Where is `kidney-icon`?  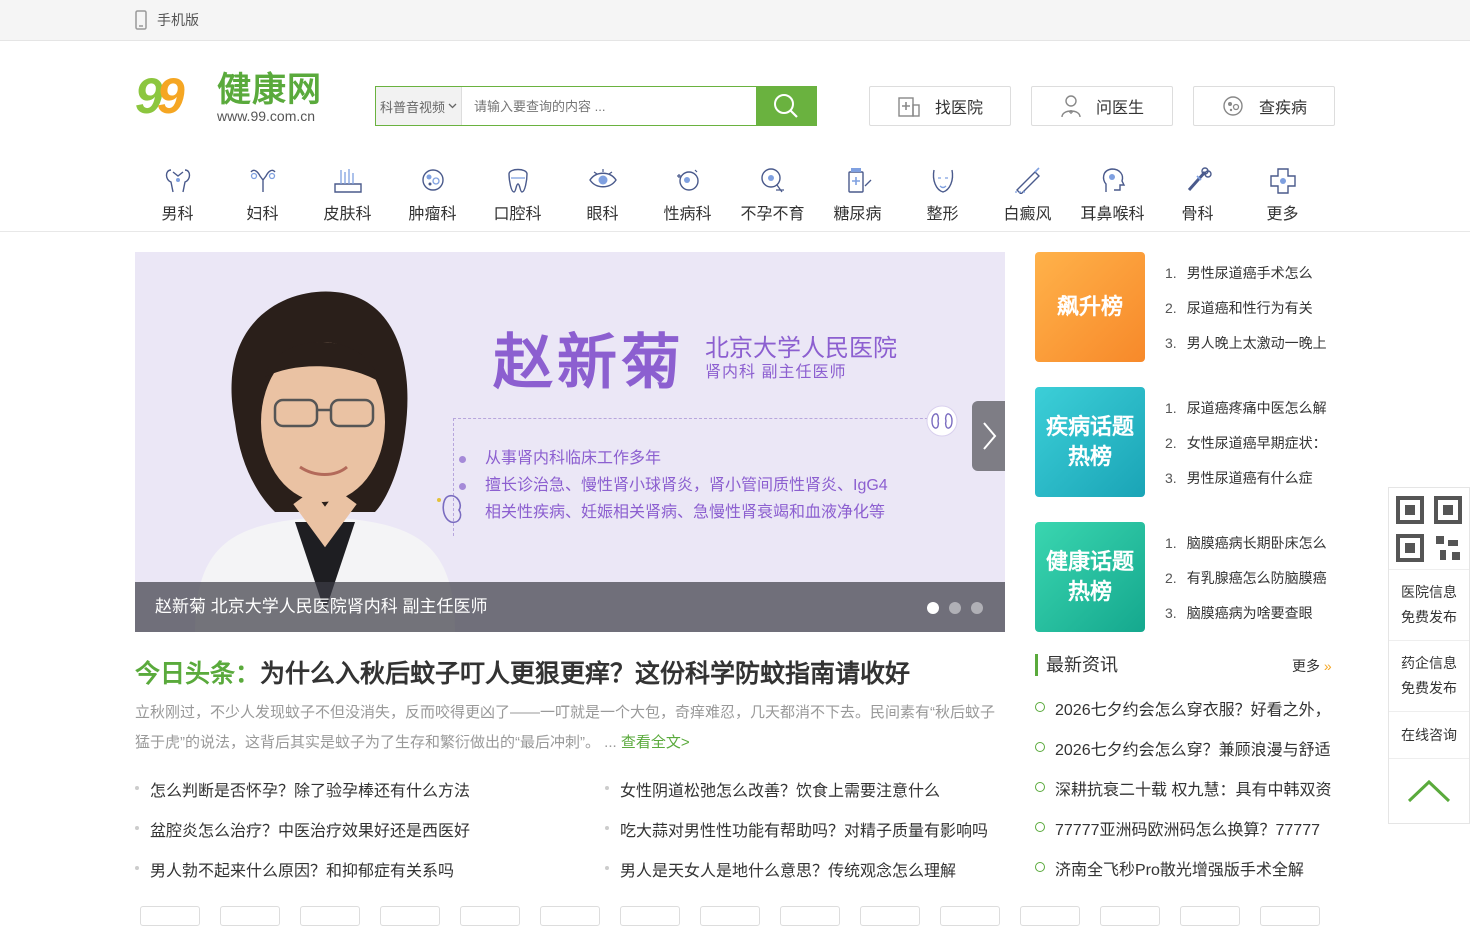
kidney-icon is located at coordinates (942, 421).